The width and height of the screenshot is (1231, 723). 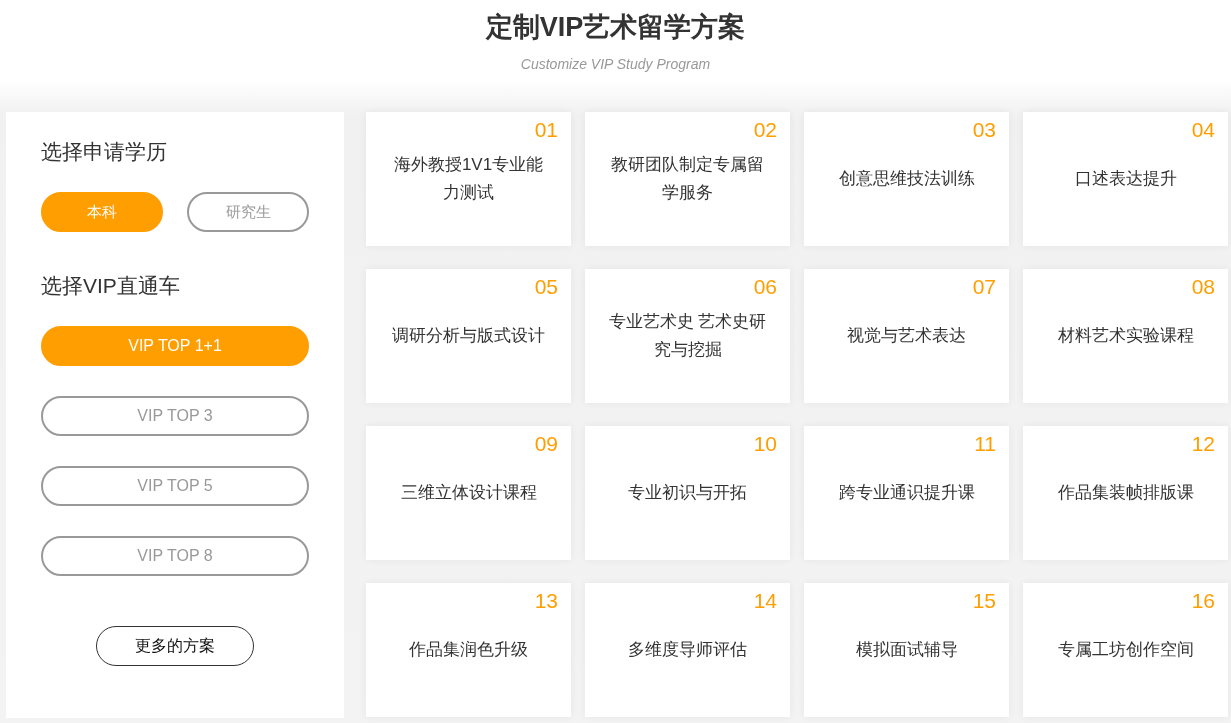 What do you see at coordinates (687, 650) in the screenshot?
I see `card-title: 多维度导师评估` at bounding box center [687, 650].